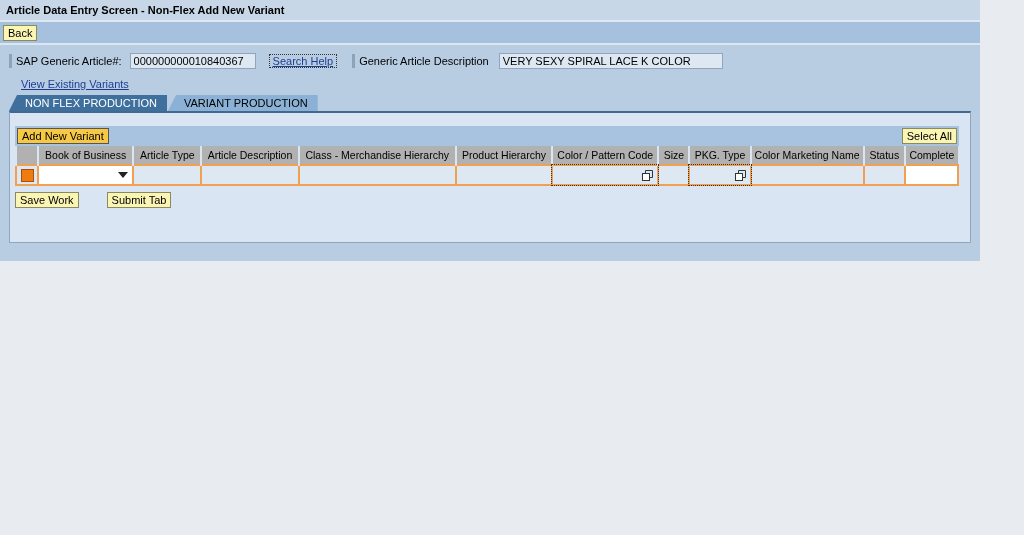 The image size is (1024, 535). I want to click on footer-button: Save Work, so click(47, 200).